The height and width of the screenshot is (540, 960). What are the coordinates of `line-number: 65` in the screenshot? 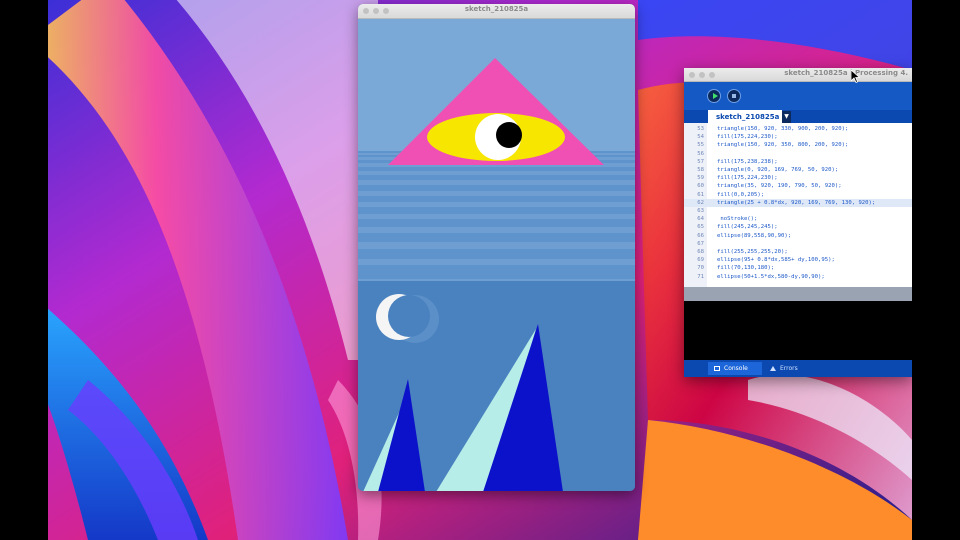 It's located at (700, 227).